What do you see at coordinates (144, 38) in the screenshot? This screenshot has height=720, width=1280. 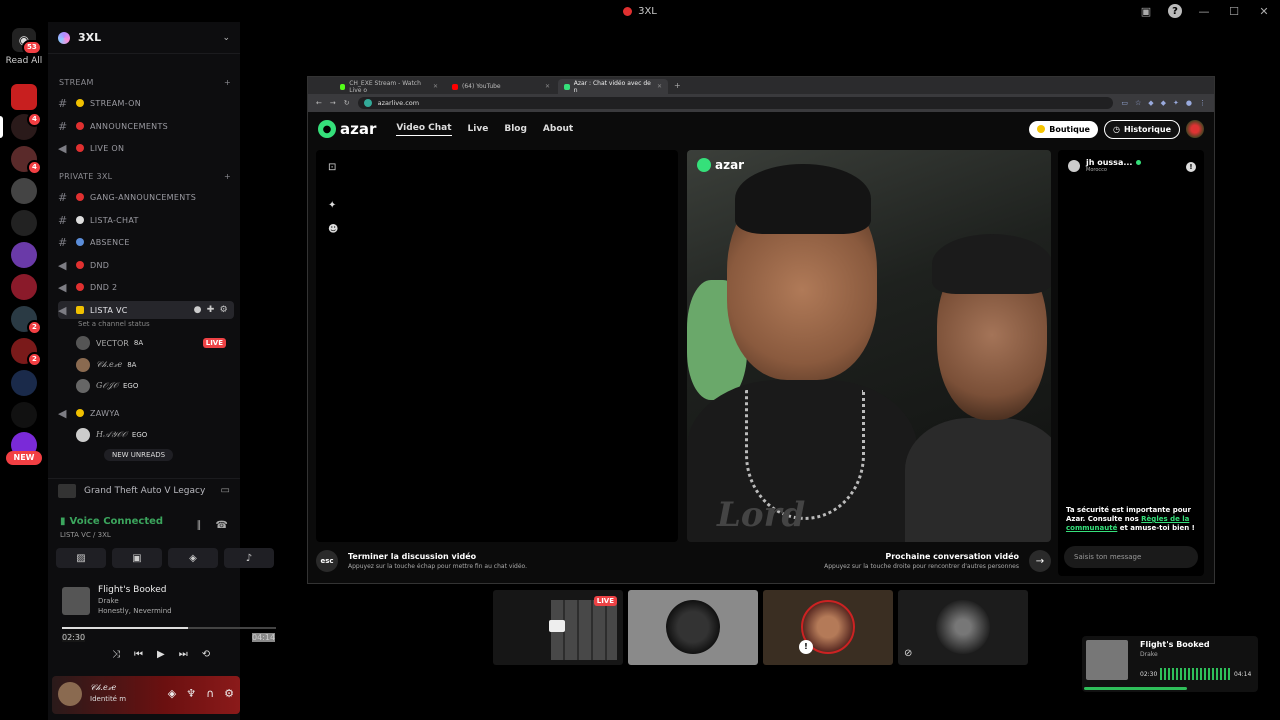 I see `guild-header: 3XL ⌄` at bounding box center [144, 38].